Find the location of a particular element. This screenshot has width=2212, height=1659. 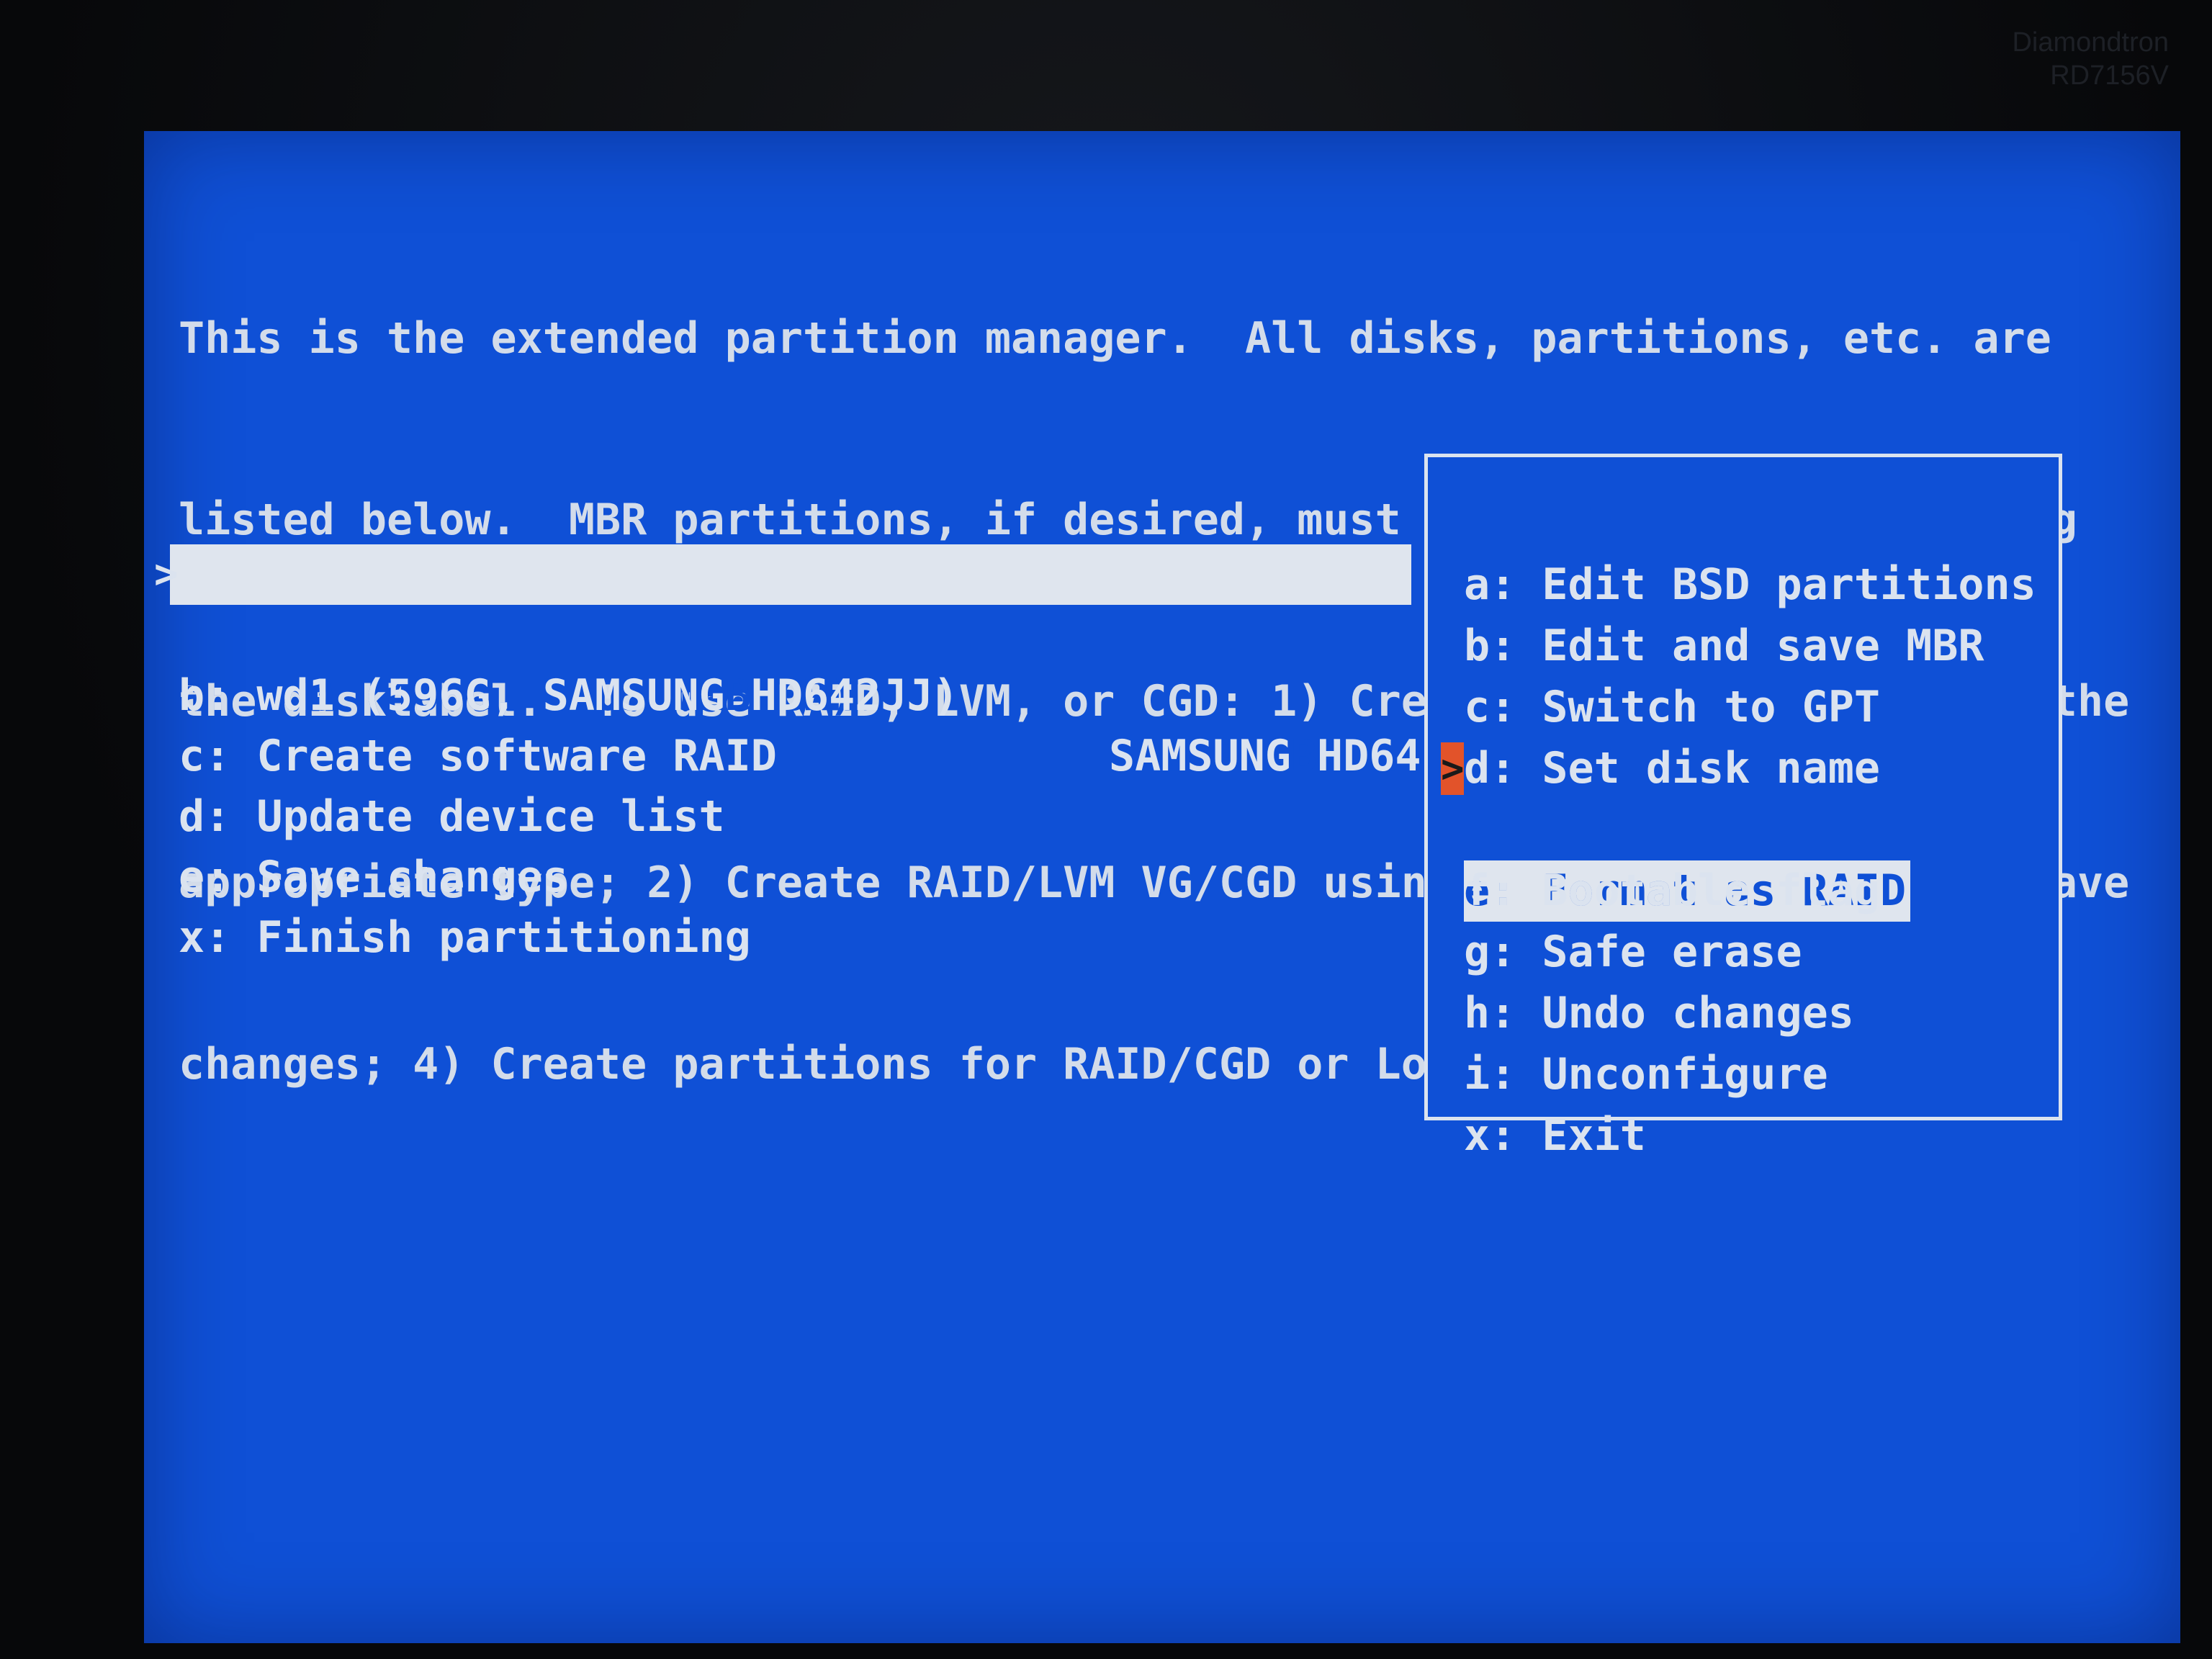

popup-item-format-raid: > e: Format as RAID is located at coordinates (1743, 830).